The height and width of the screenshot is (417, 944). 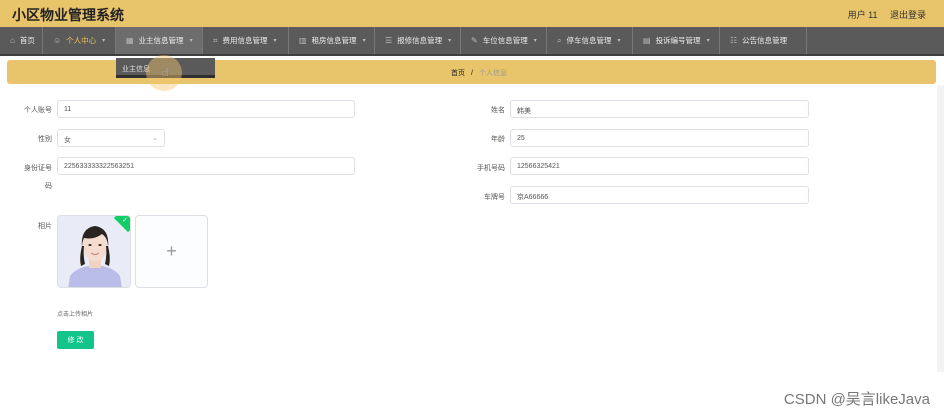 What do you see at coordinates (215, 40) in the screenshot?
I see `crop-icon: ⌗` at bounding box center [215, 40].